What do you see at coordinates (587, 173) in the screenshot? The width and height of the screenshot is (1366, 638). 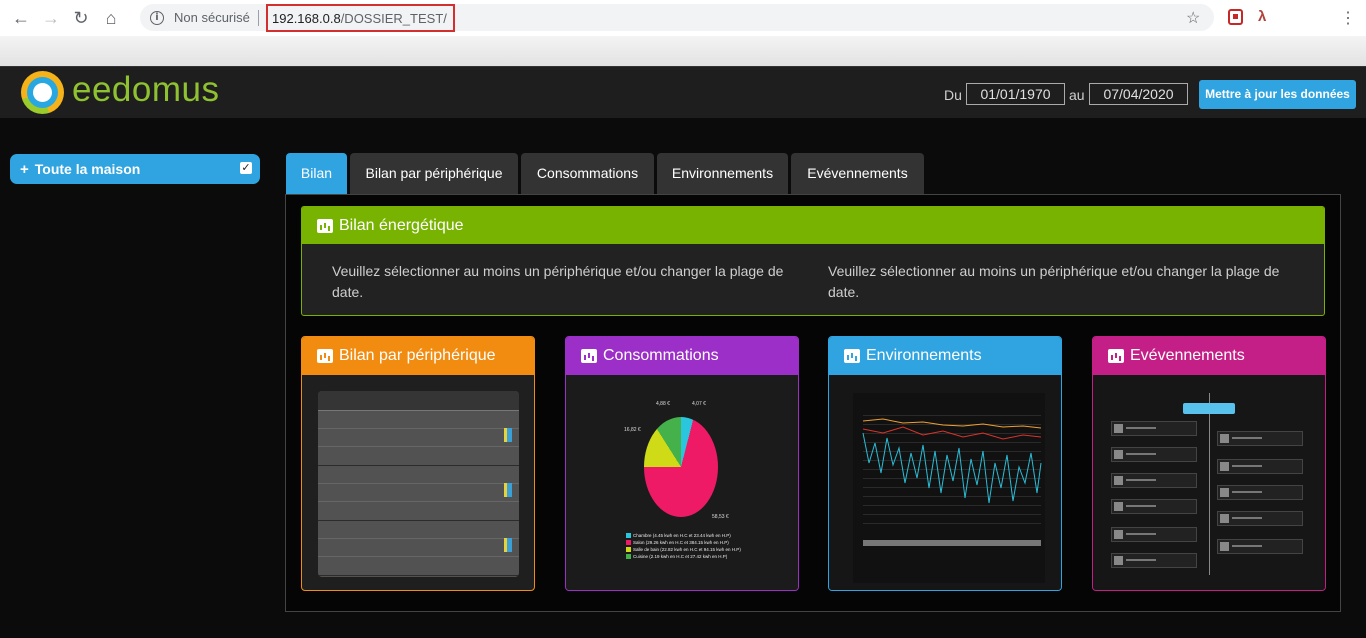 I see `tab-consommations: Consommations` at bounding box center [587, 173].